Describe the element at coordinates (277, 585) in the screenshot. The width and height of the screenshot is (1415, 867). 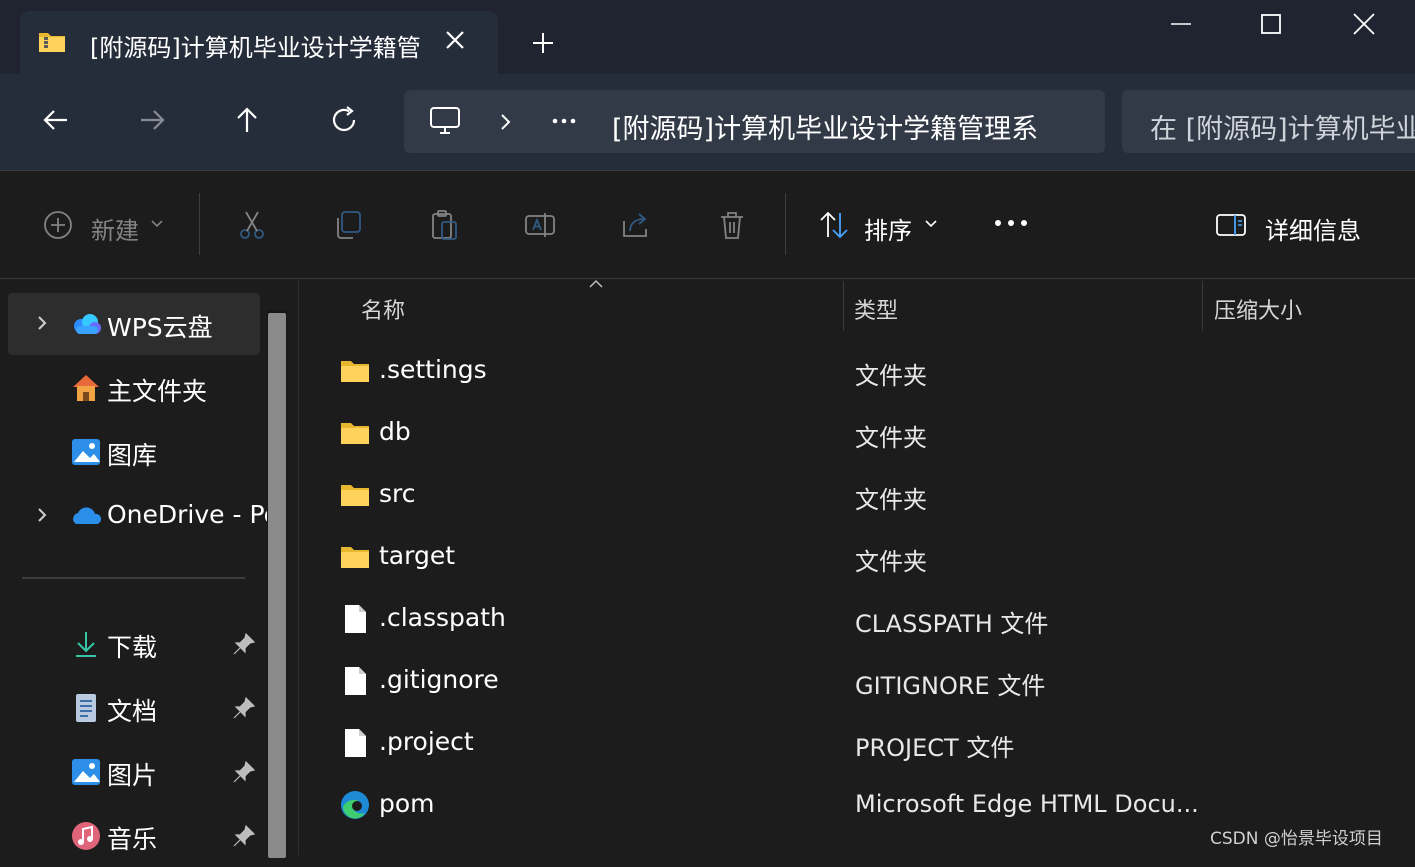
I see `sidebar-scrollbar-thumb` at that location.